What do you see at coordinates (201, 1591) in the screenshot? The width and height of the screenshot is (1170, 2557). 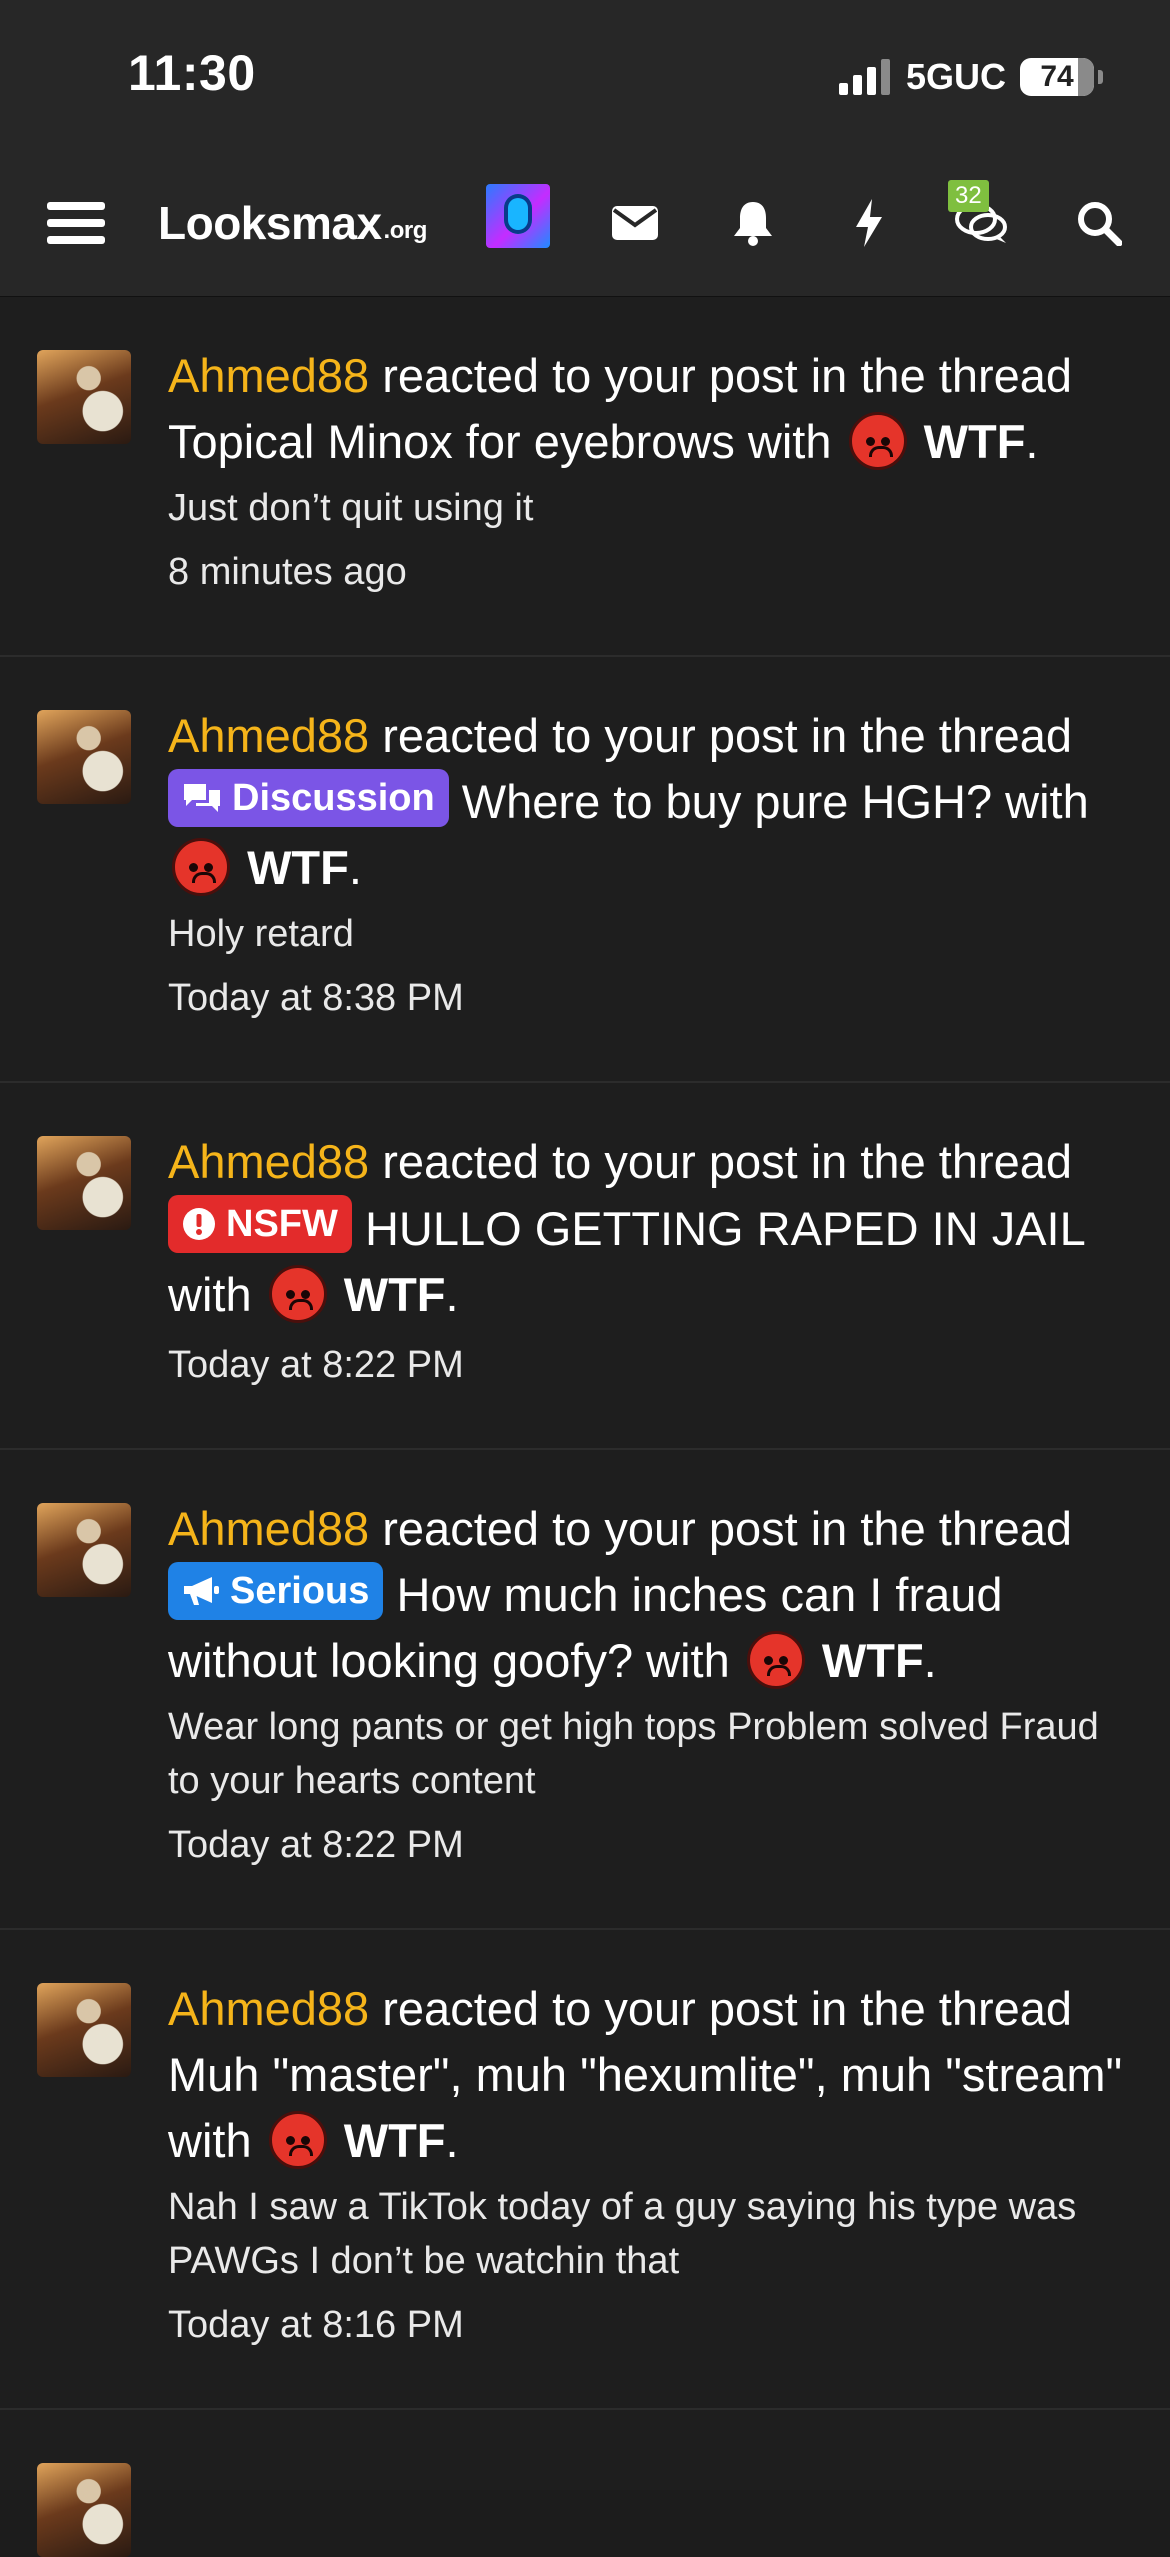 I see `megaphone-icon` at bounding box center [201, 1591].